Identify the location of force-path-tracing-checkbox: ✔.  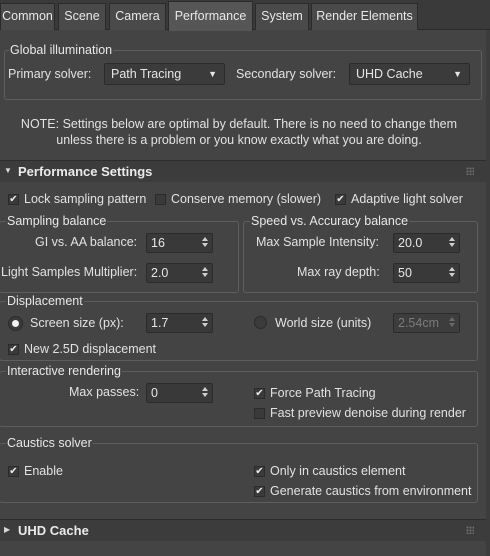
(259, 393).